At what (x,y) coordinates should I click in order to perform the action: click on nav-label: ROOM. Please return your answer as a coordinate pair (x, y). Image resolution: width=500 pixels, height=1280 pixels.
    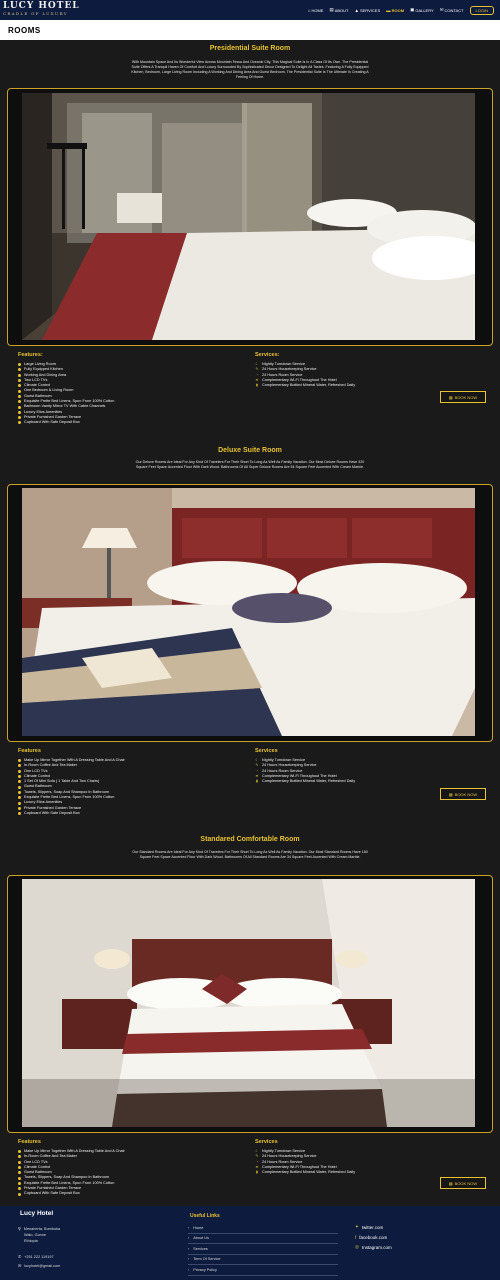
    Looking at the image, I should click on (398, 10).